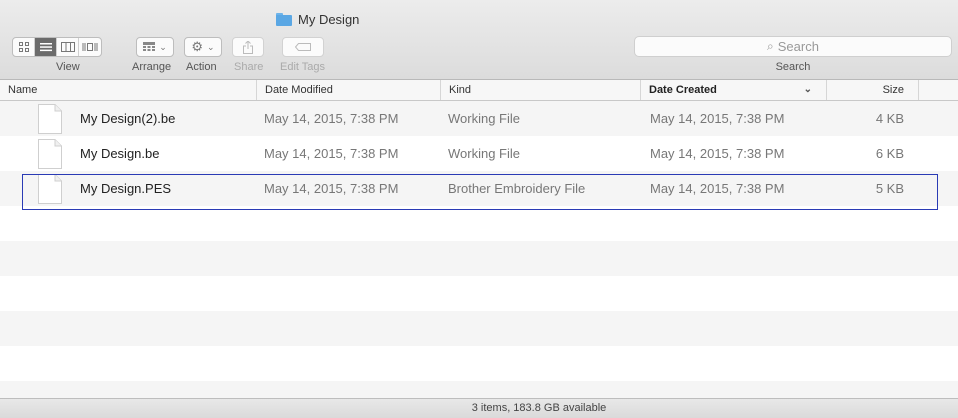 The height and width of the screenshot is (418, 958). What do you see at coordinates (24, 47) in the screenshot?
I see `icon-view-icon` at bounding box center [24, 47].